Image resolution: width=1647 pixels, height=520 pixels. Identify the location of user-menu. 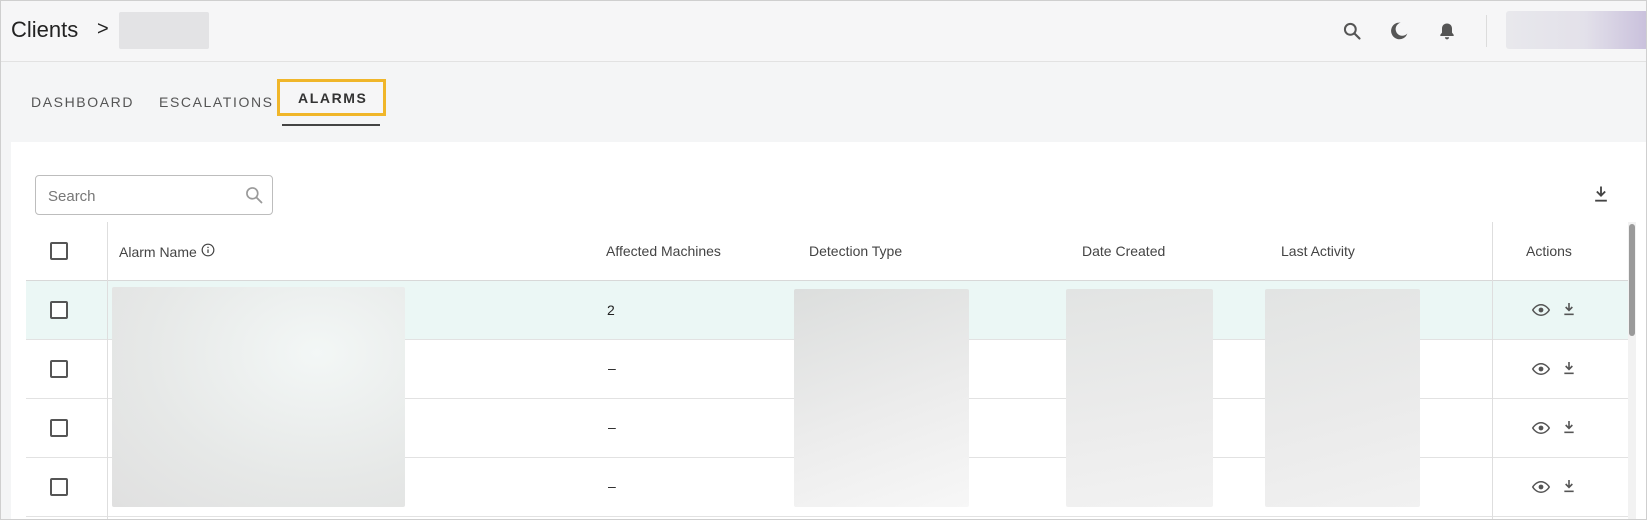
(1576, 30).